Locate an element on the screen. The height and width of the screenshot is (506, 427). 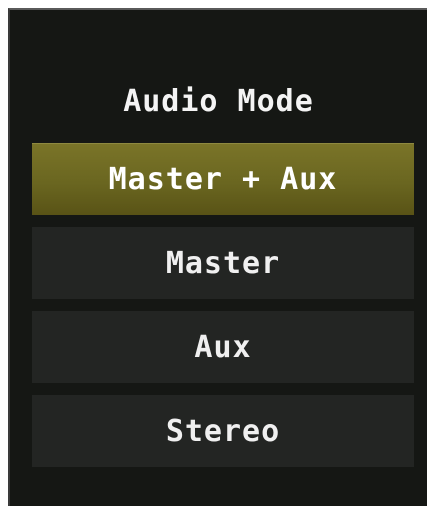
menu-item-label: Aux is located at coordinates (223, 347).